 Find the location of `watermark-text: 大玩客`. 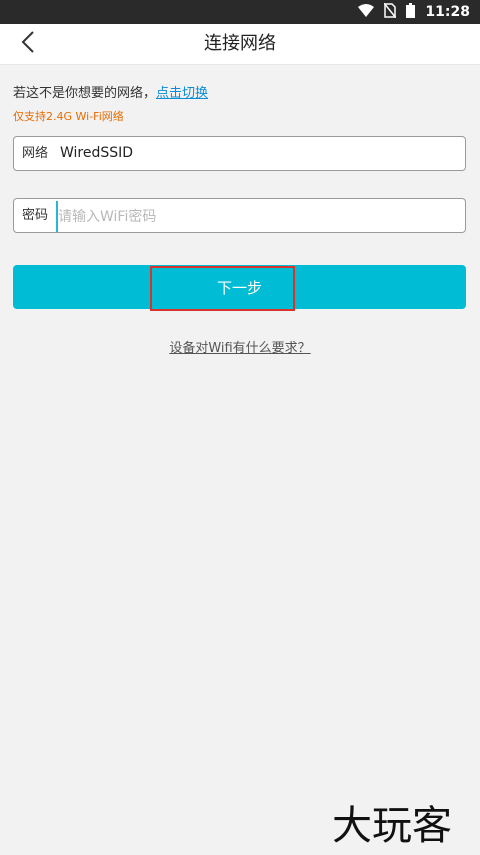

watermark-text: 大玩客 is located at coordinates (392, 825).